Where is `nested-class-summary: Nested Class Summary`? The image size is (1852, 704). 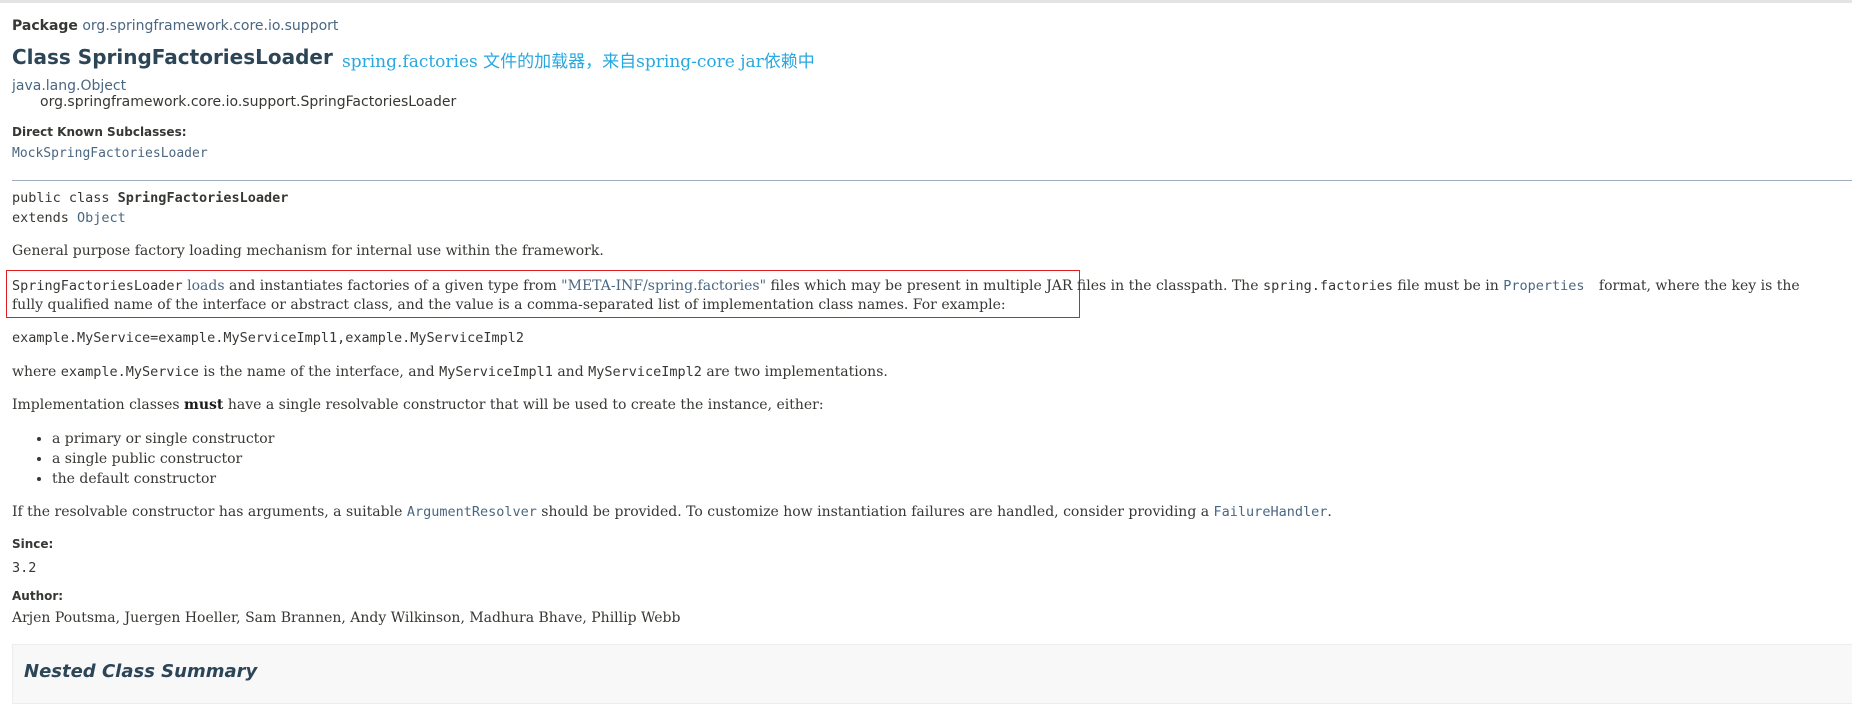 nested-class-summary: Nested Class Summary is located at coordinates (932, 674).